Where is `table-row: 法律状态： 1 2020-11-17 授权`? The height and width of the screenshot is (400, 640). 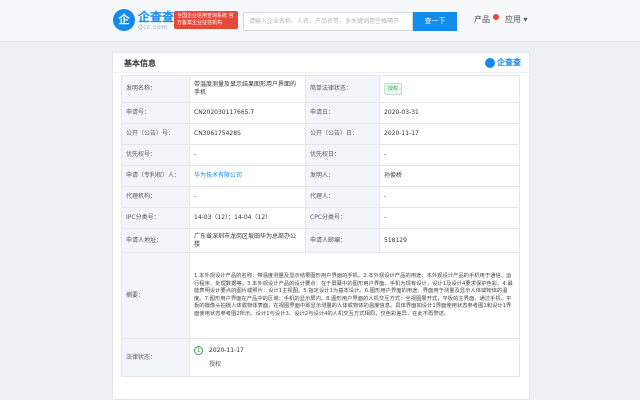 table-row: 法律状态： 1 2020-11-17 授权 is located at coordinates (320, 357).